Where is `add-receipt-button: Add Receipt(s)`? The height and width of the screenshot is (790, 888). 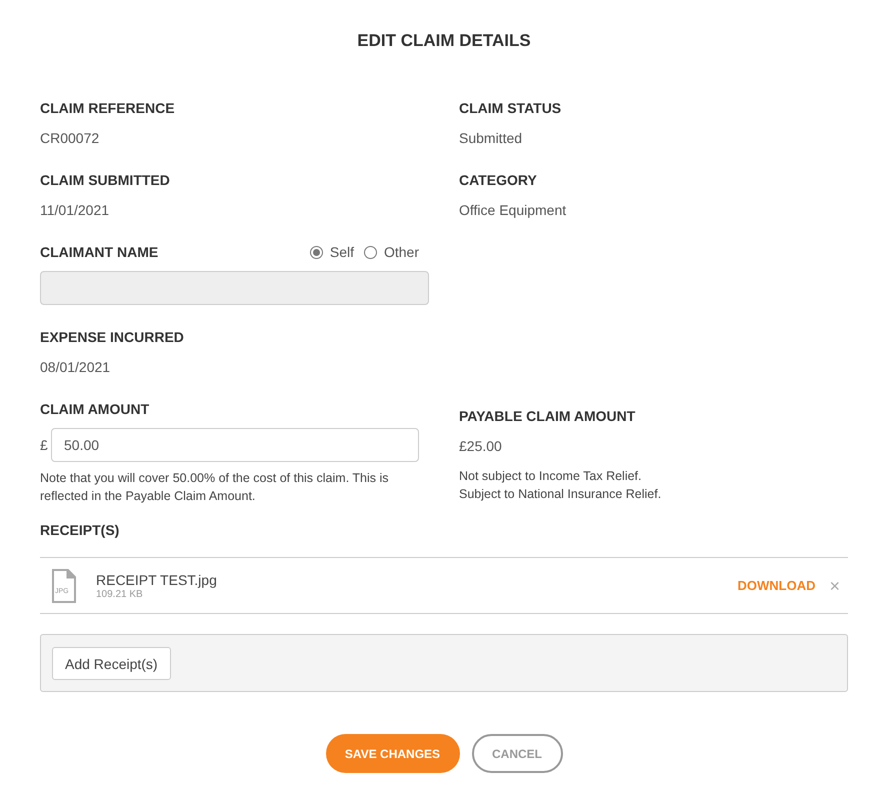 add-receipt-button: Add Receipt(s) is located at coordinates (111, 663).